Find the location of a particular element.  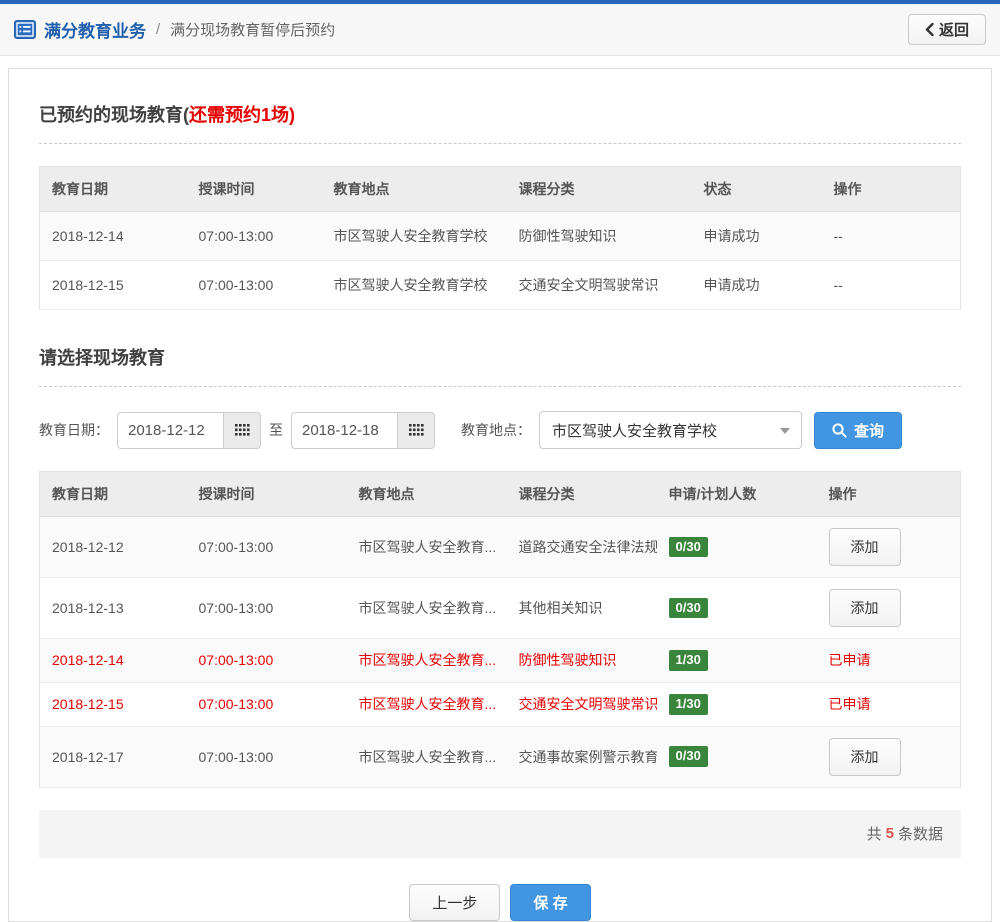

column-header: 申请/计划人数 is located at coordinates (736, 494).